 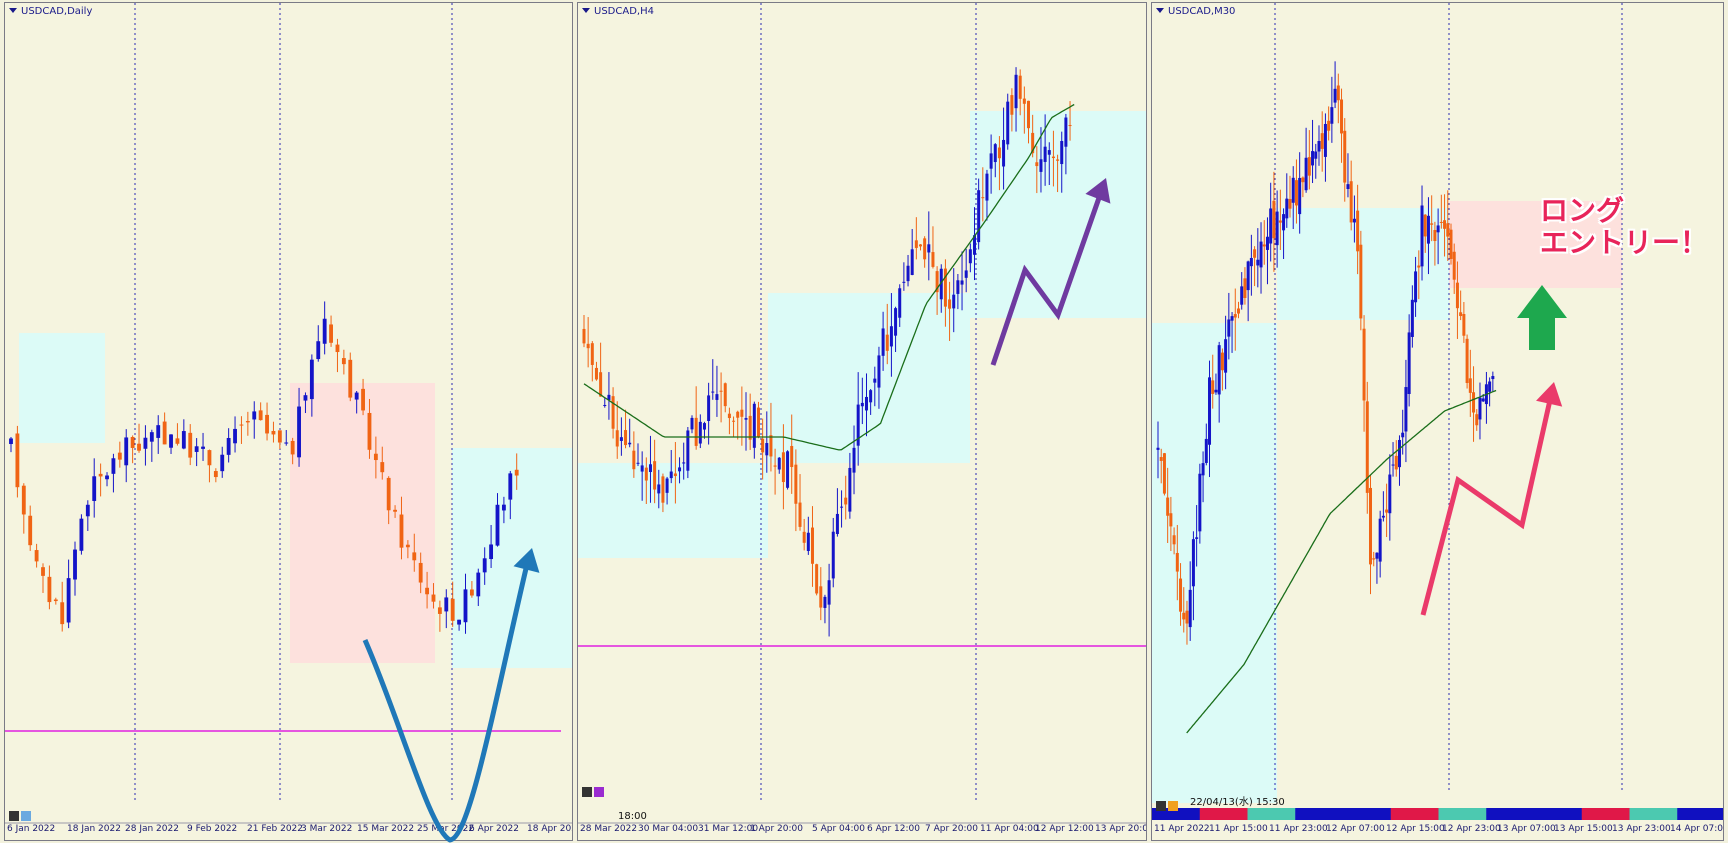 What do you see at coordinates (951, 829) in the screenshot?
I see `x-axis-label: 7 Apr 20:00` at bounding box center [951, 829].